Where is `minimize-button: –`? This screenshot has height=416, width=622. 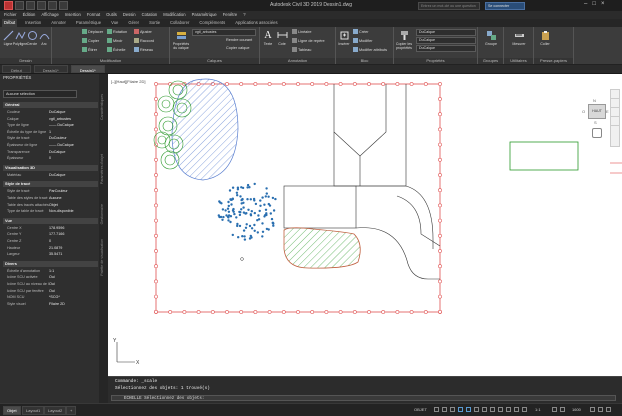 minimize-button: – is located at coordinates (585, 4).